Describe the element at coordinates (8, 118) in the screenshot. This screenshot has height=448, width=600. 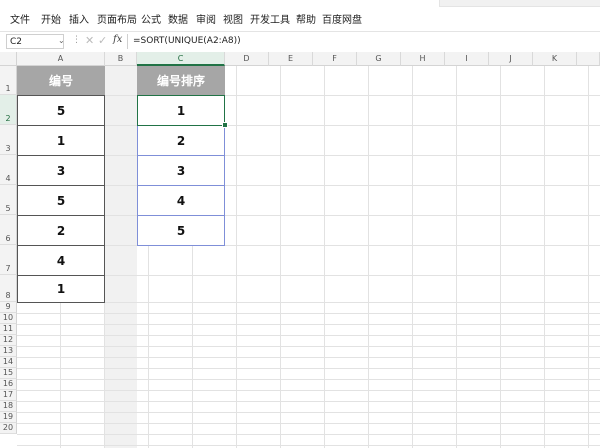
I see `row-number: 2` at that location.